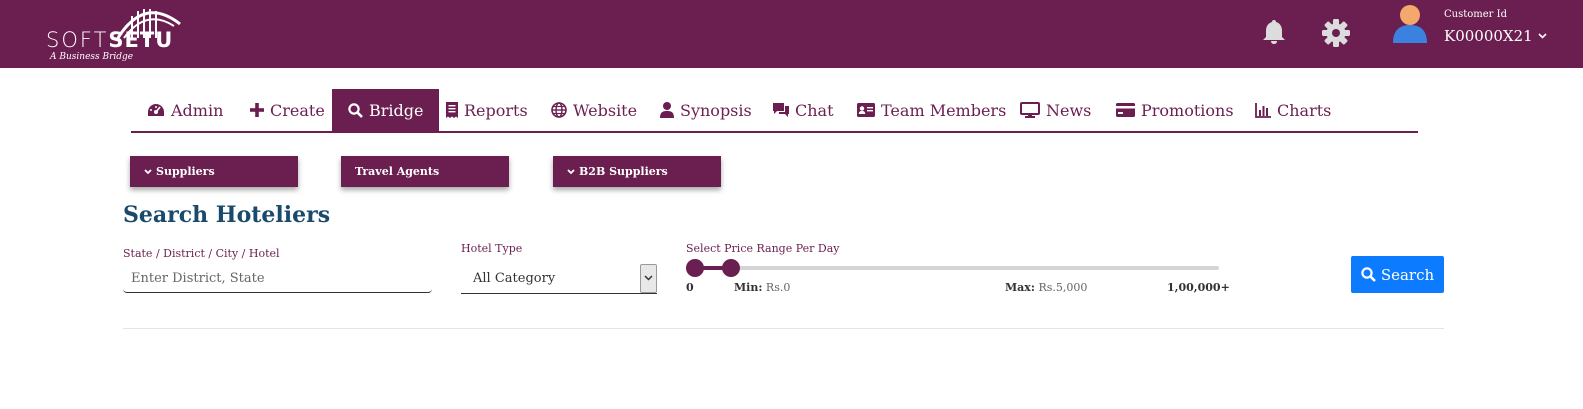 Image resolution: width=1583 pixels, height=409 pixels. I want to click on bell-icon, so click(1274, 32).